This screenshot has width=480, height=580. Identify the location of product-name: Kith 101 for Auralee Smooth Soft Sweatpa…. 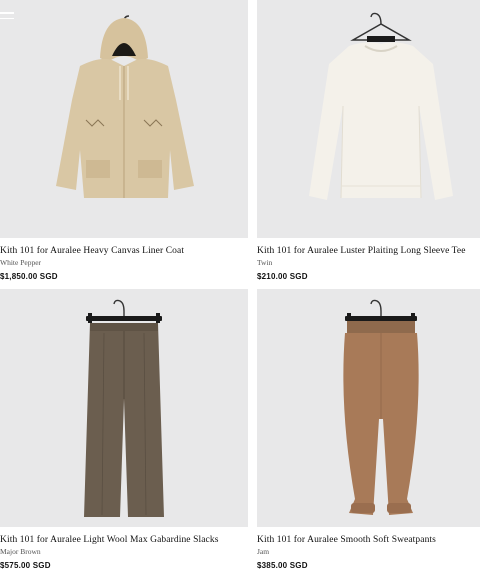
(368, 540).